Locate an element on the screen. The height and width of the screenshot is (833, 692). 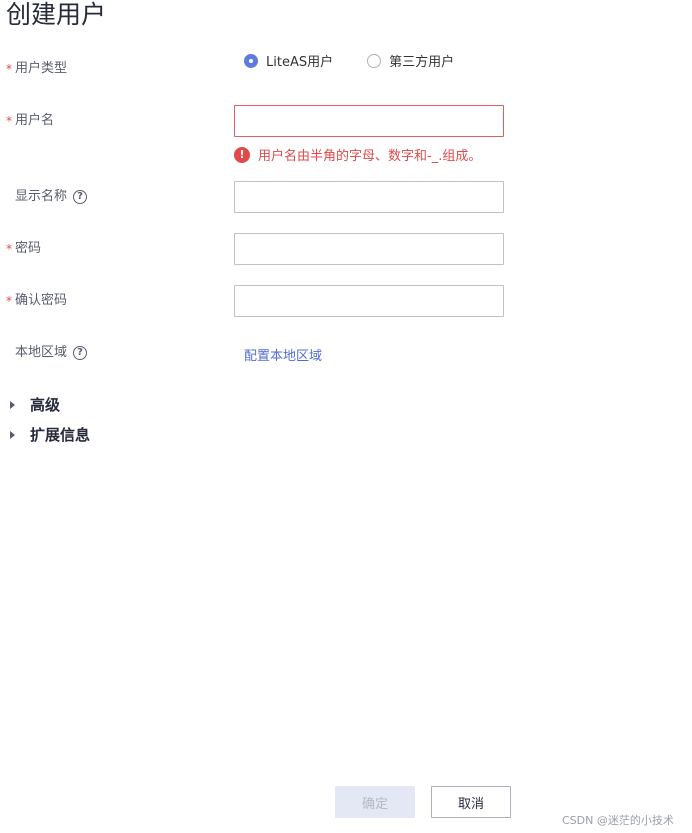
radio-liteas-user: LiteAS用户 is located at coordinates (288, 60).